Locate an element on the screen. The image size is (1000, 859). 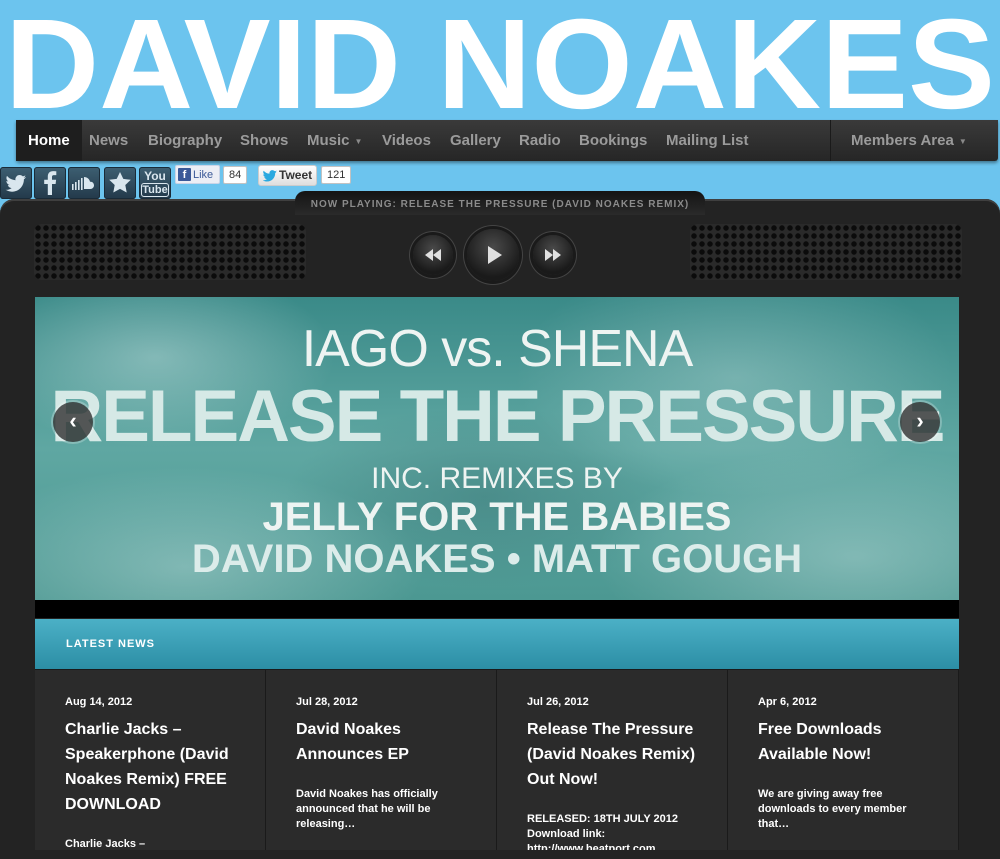
twitter-bird-icon is located at coordinates (270, 176).